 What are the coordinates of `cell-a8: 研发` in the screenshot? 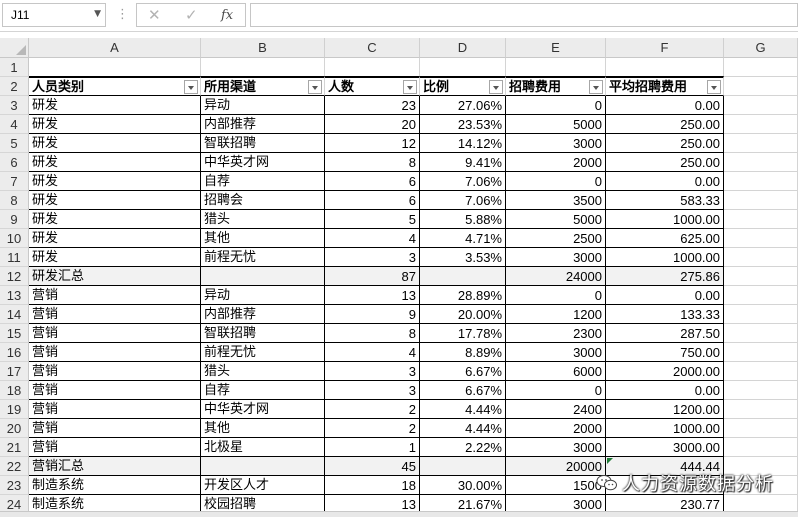 It's located at (115, 200).